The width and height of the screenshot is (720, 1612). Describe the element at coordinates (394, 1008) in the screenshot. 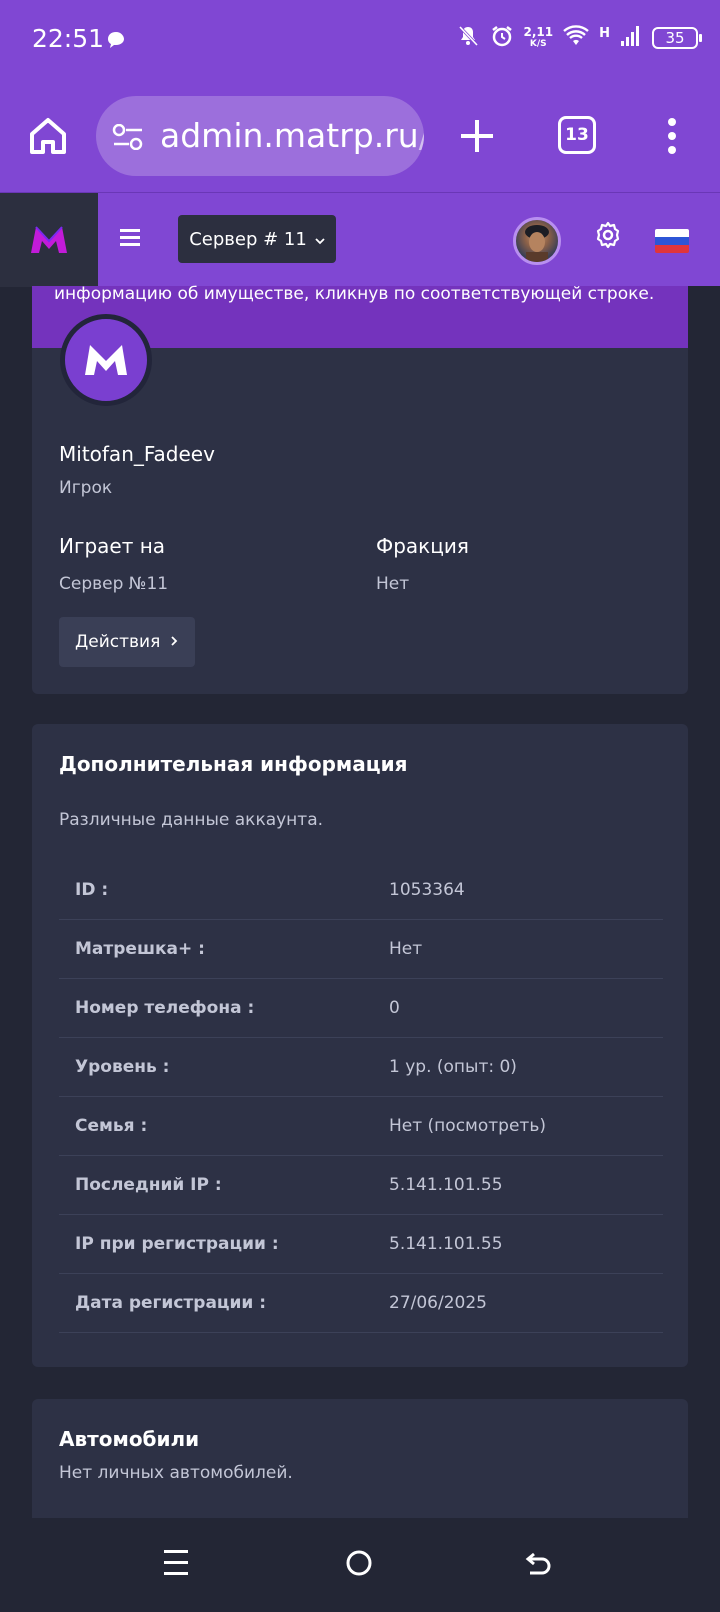

I see `row-value: 0` at that location.